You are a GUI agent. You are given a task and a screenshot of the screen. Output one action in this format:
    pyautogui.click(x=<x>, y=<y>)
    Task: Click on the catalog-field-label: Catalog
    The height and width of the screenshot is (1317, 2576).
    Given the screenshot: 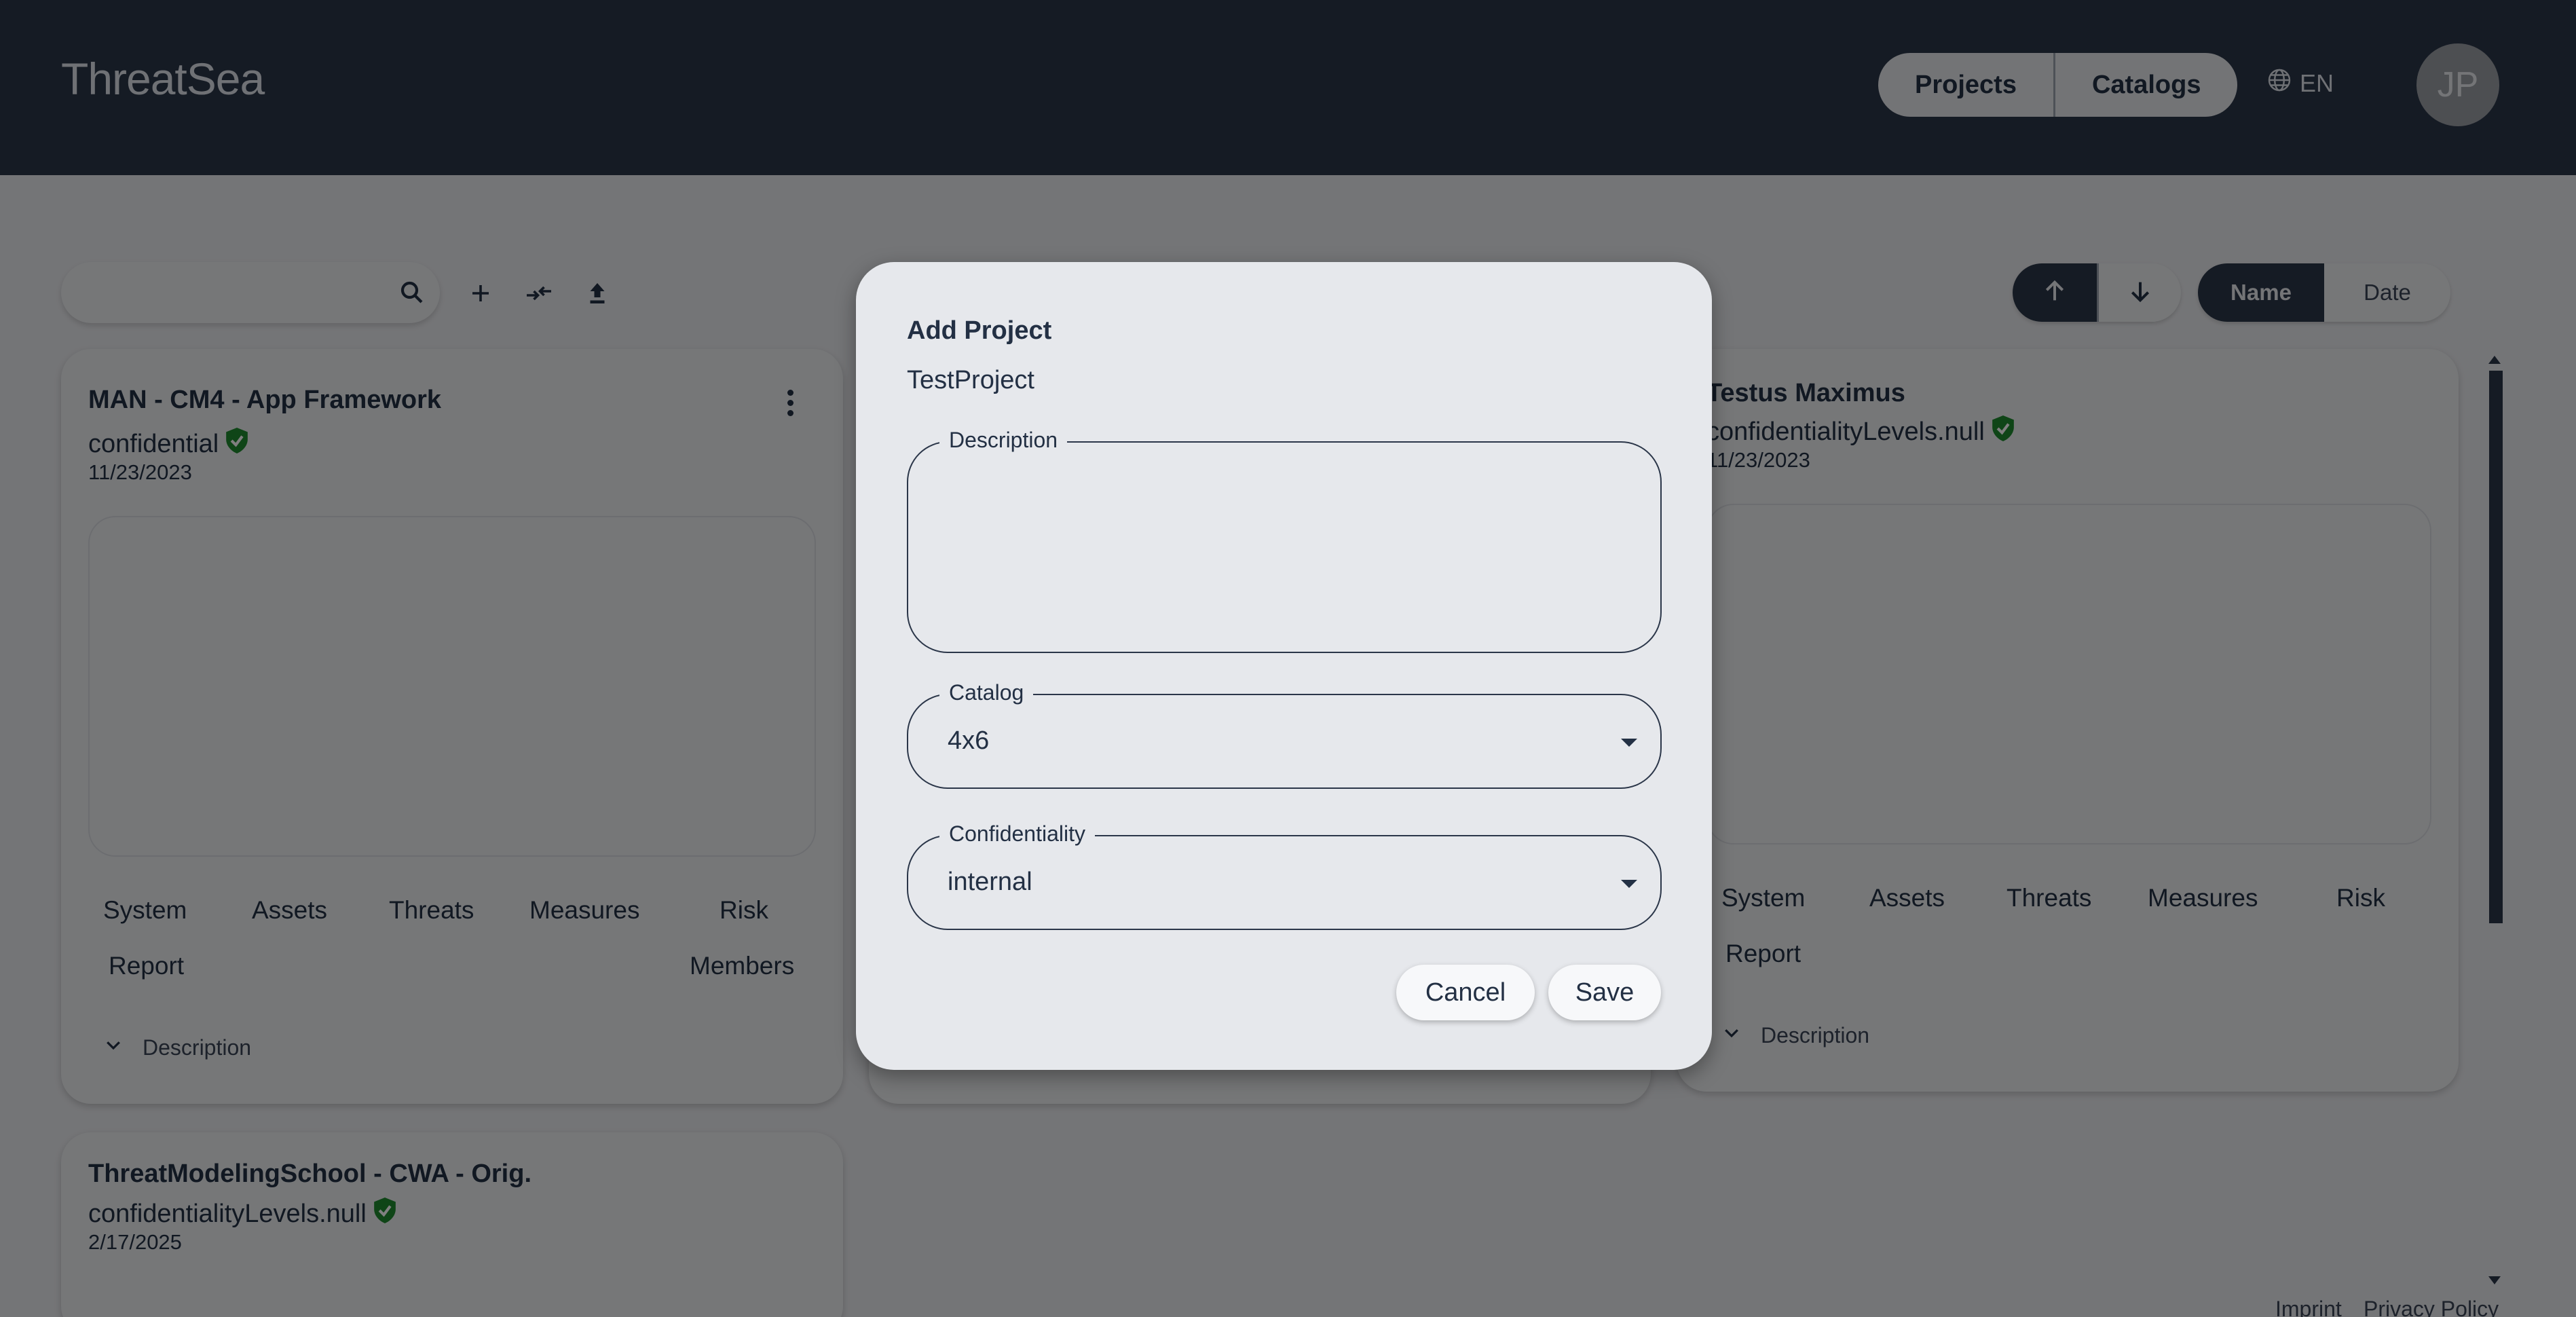 What is the action you would take?
    pyautogui.click(x=987, y=692)
    